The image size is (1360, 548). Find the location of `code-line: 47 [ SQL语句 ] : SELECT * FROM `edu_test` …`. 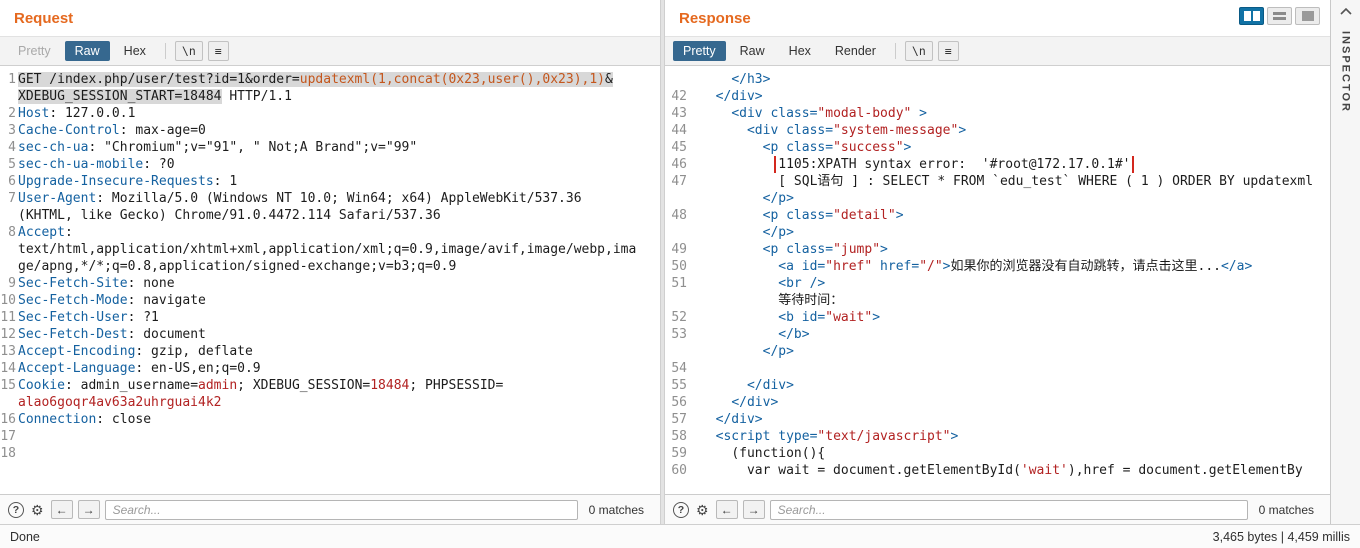

code-line: 47 [ SQL语句 ] : SELECT * FROM `edu_test` … is located at coordinates (997, 181).